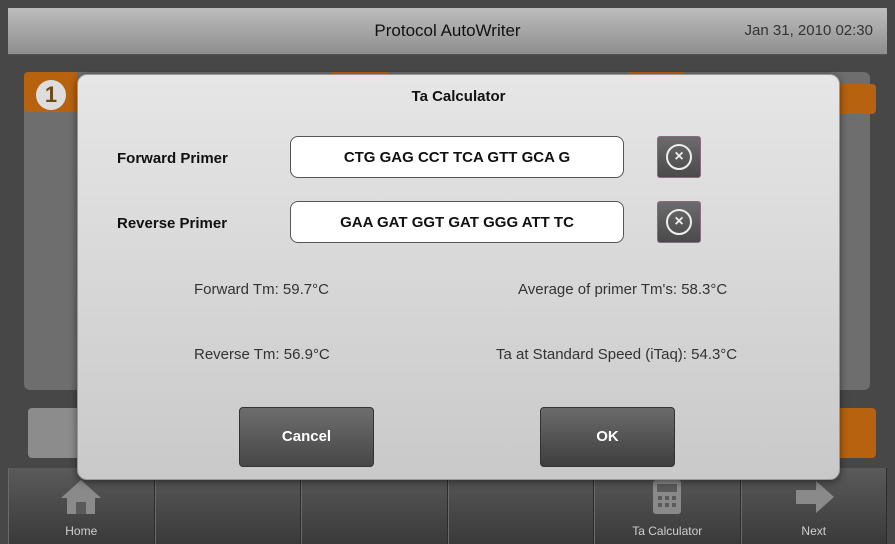  Describe the element at coordinates (172, 223) in the screenshot. I see `reverse-primer-label: Reverse Primer` at that location.